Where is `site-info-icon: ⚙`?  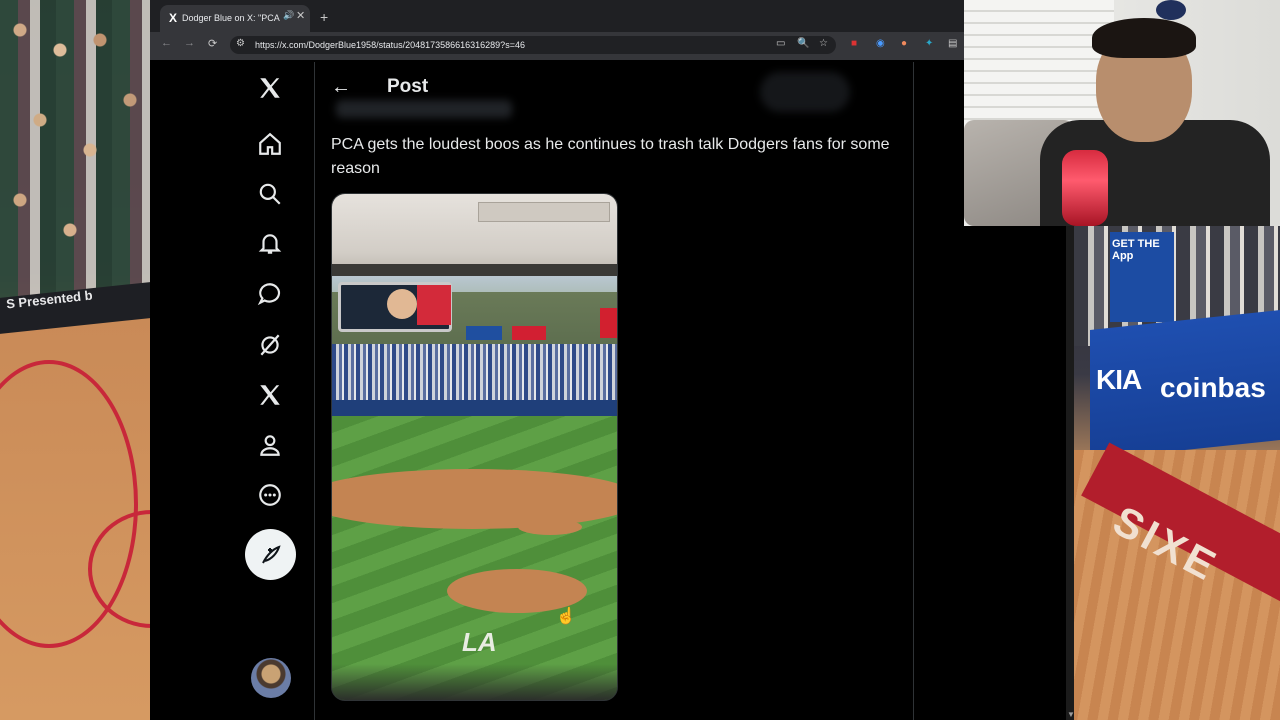
site-info-icon: ⚙ is located at coordinates (240, 43).